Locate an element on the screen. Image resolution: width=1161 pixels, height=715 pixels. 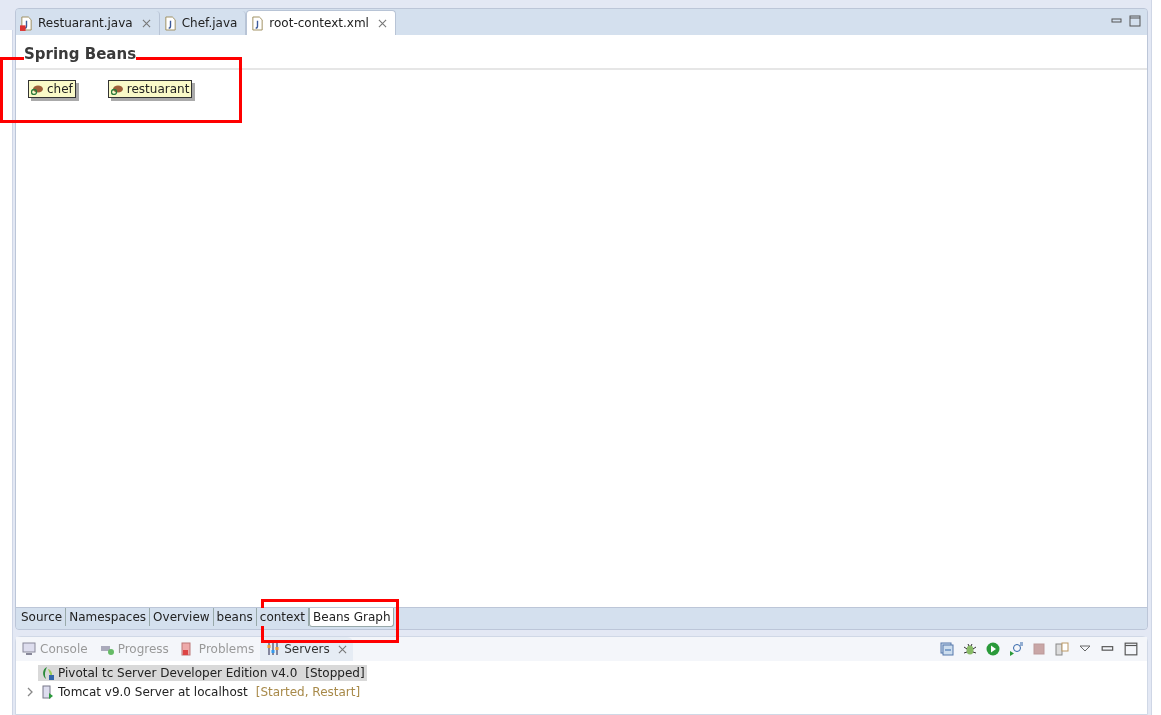
bean-node: chef is located at coordinates (52, 89).